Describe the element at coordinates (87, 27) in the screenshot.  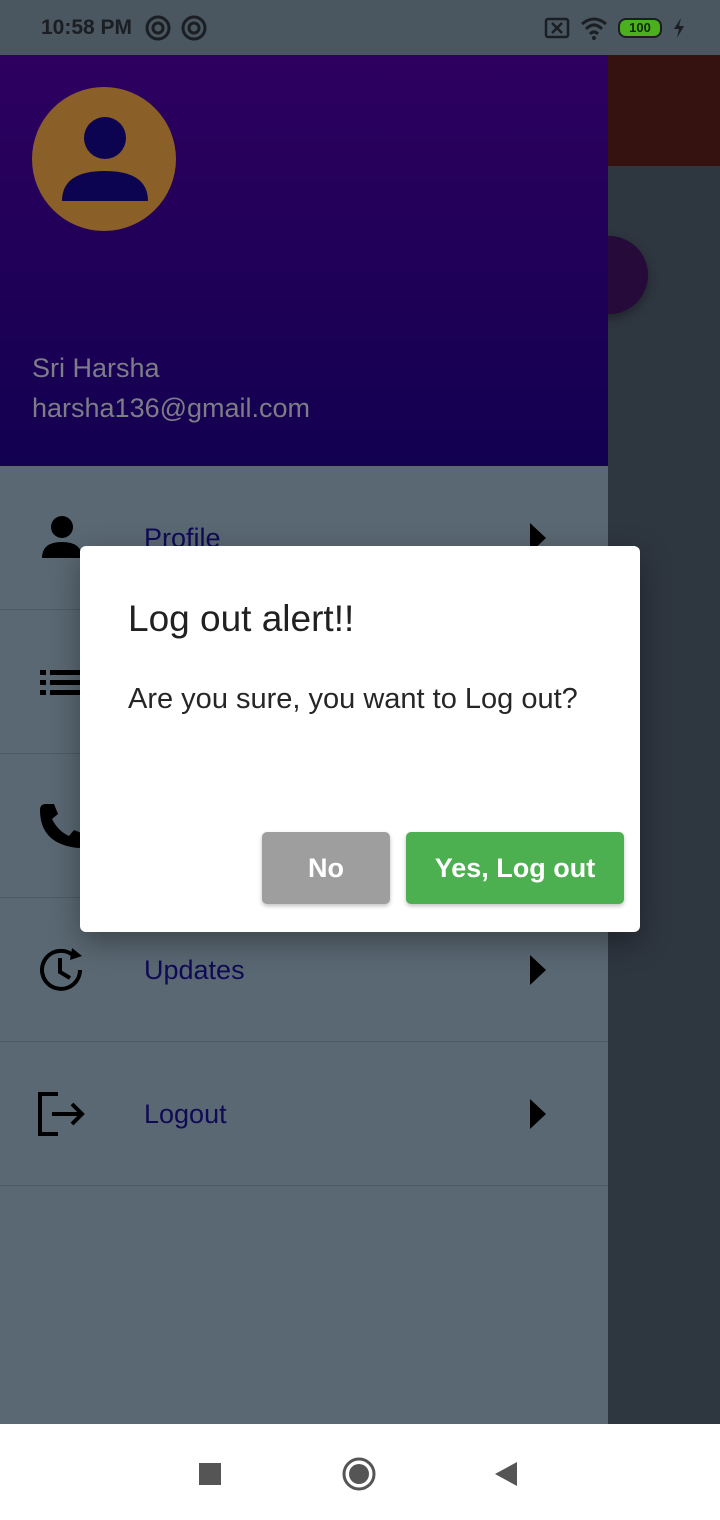
I see `status-time: 10:58 PM` at that location.